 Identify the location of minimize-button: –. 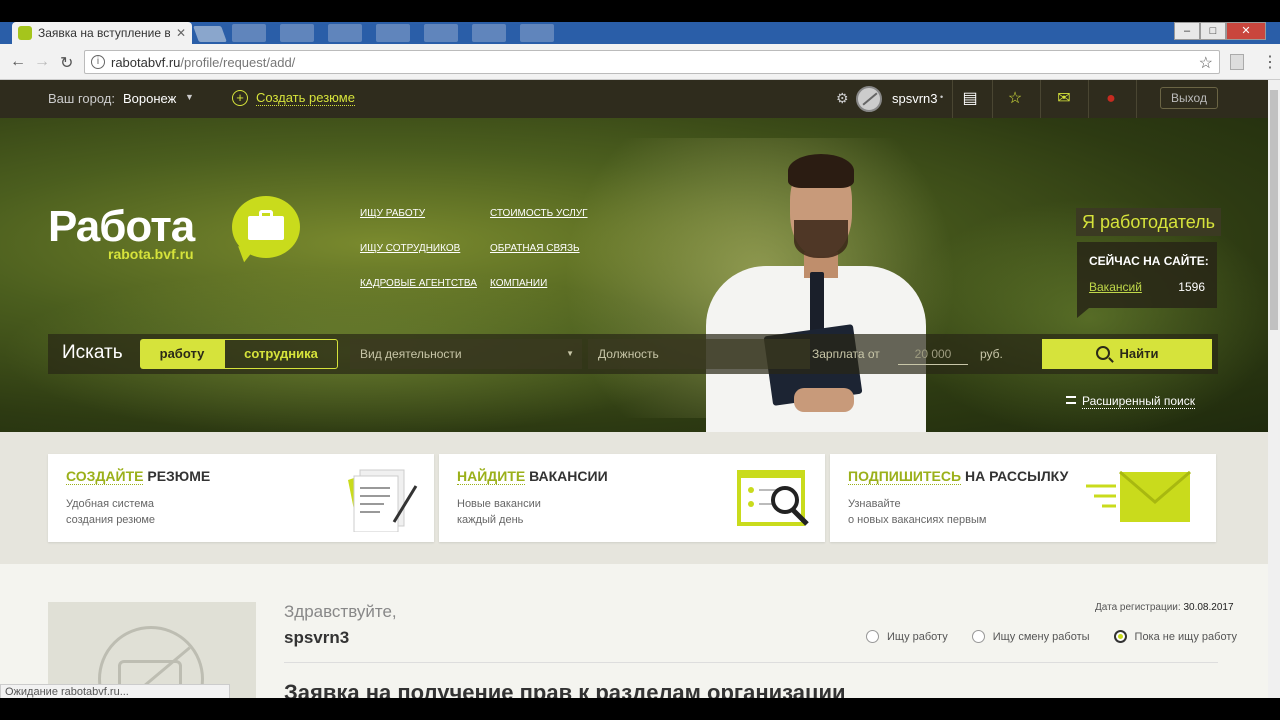
(1187, 31).